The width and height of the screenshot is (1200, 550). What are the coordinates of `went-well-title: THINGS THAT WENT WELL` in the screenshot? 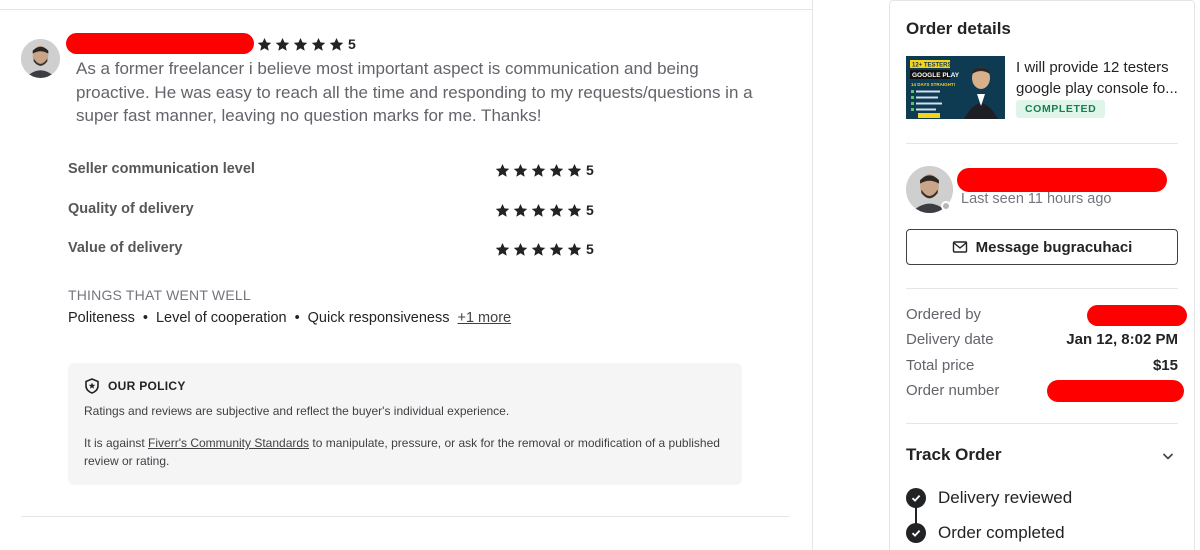 It's located at (159, 295).